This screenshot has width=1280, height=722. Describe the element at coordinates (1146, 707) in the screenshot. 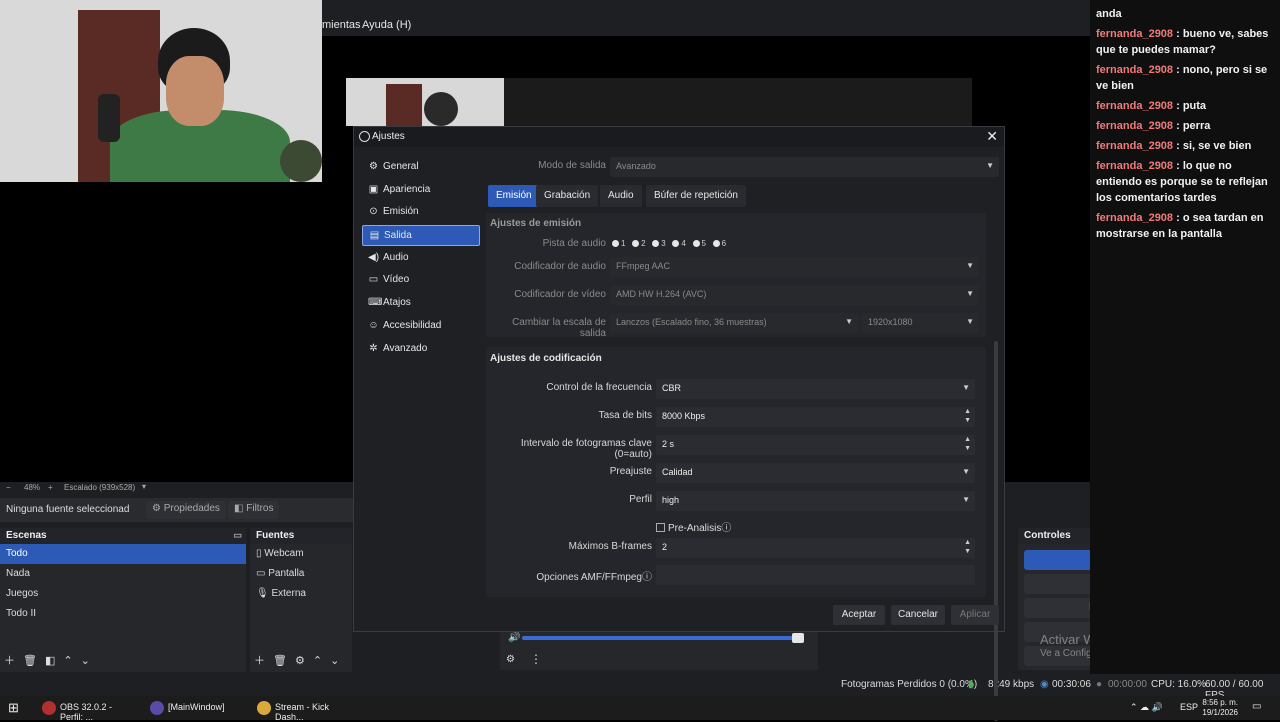

I see `tray-icons: ⌃ ☁ 🔊` at that location.